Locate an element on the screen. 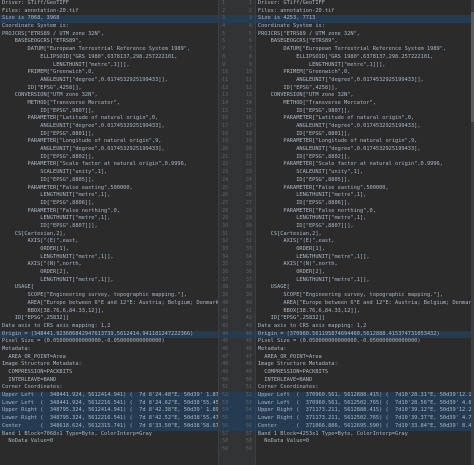 The width and height of the screenshot is (474, 465). code-line: Driver: GTiff/GeoTIFF is located at coordinates (109, 4).